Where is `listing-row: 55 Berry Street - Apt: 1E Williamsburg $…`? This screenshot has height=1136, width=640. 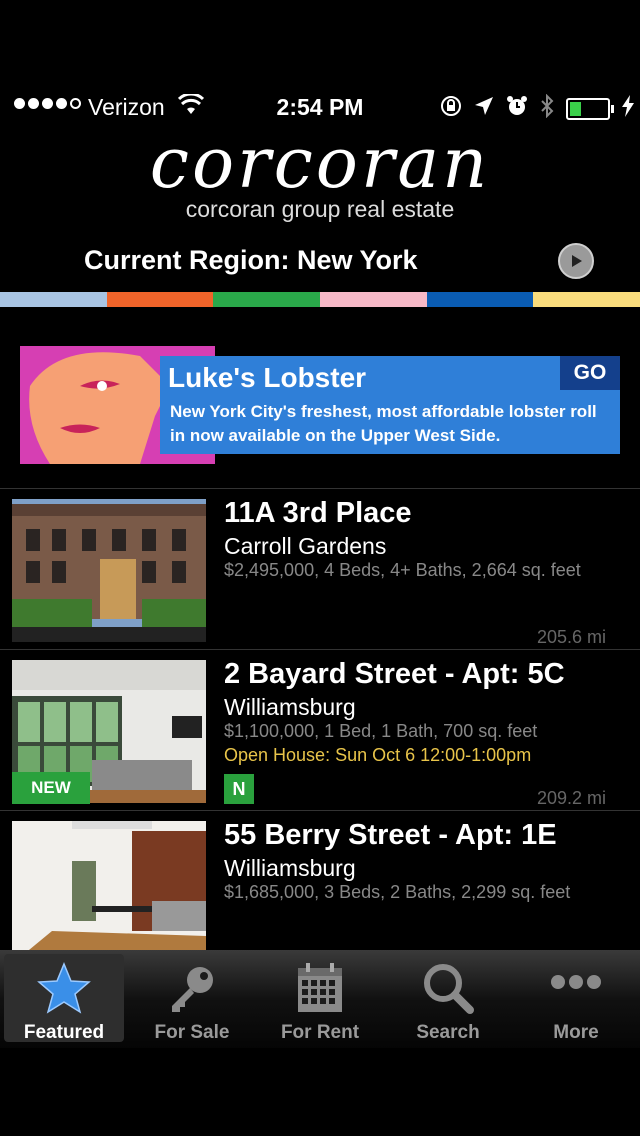
listing-row: 55 Berry Street - Apt: 1E Williamsburg $… is located at coordinates (320, 890).